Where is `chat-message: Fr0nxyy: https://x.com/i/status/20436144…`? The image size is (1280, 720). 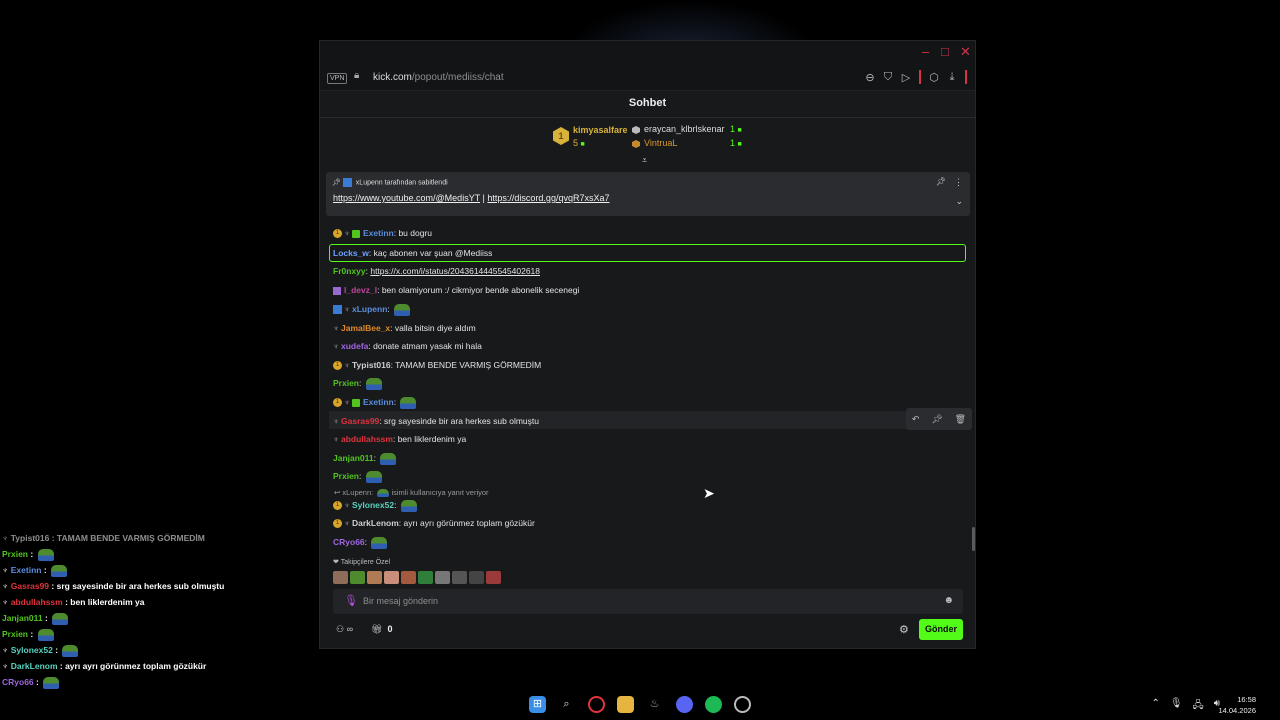
chat-message: Fr0nxyy: https://x.com/i/status/20436144… is located at coordinates (436, 271).